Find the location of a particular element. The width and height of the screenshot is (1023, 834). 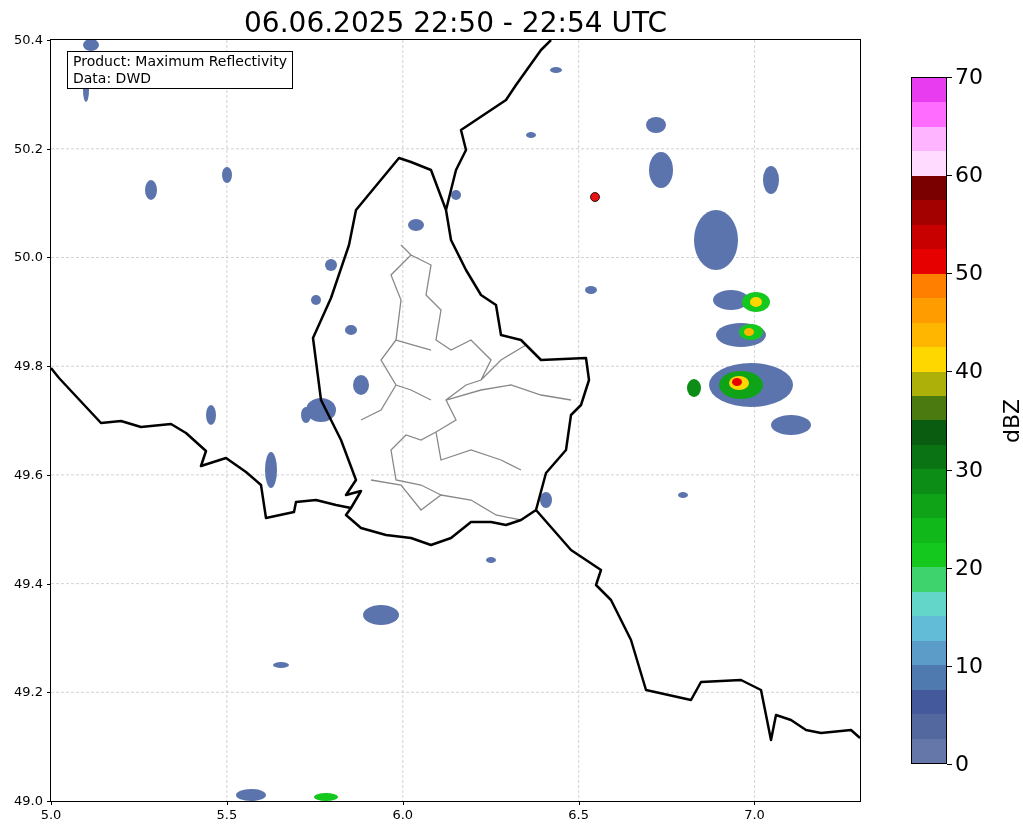

colorbar-tick-label: 70 is located at coordinates (969, 77).